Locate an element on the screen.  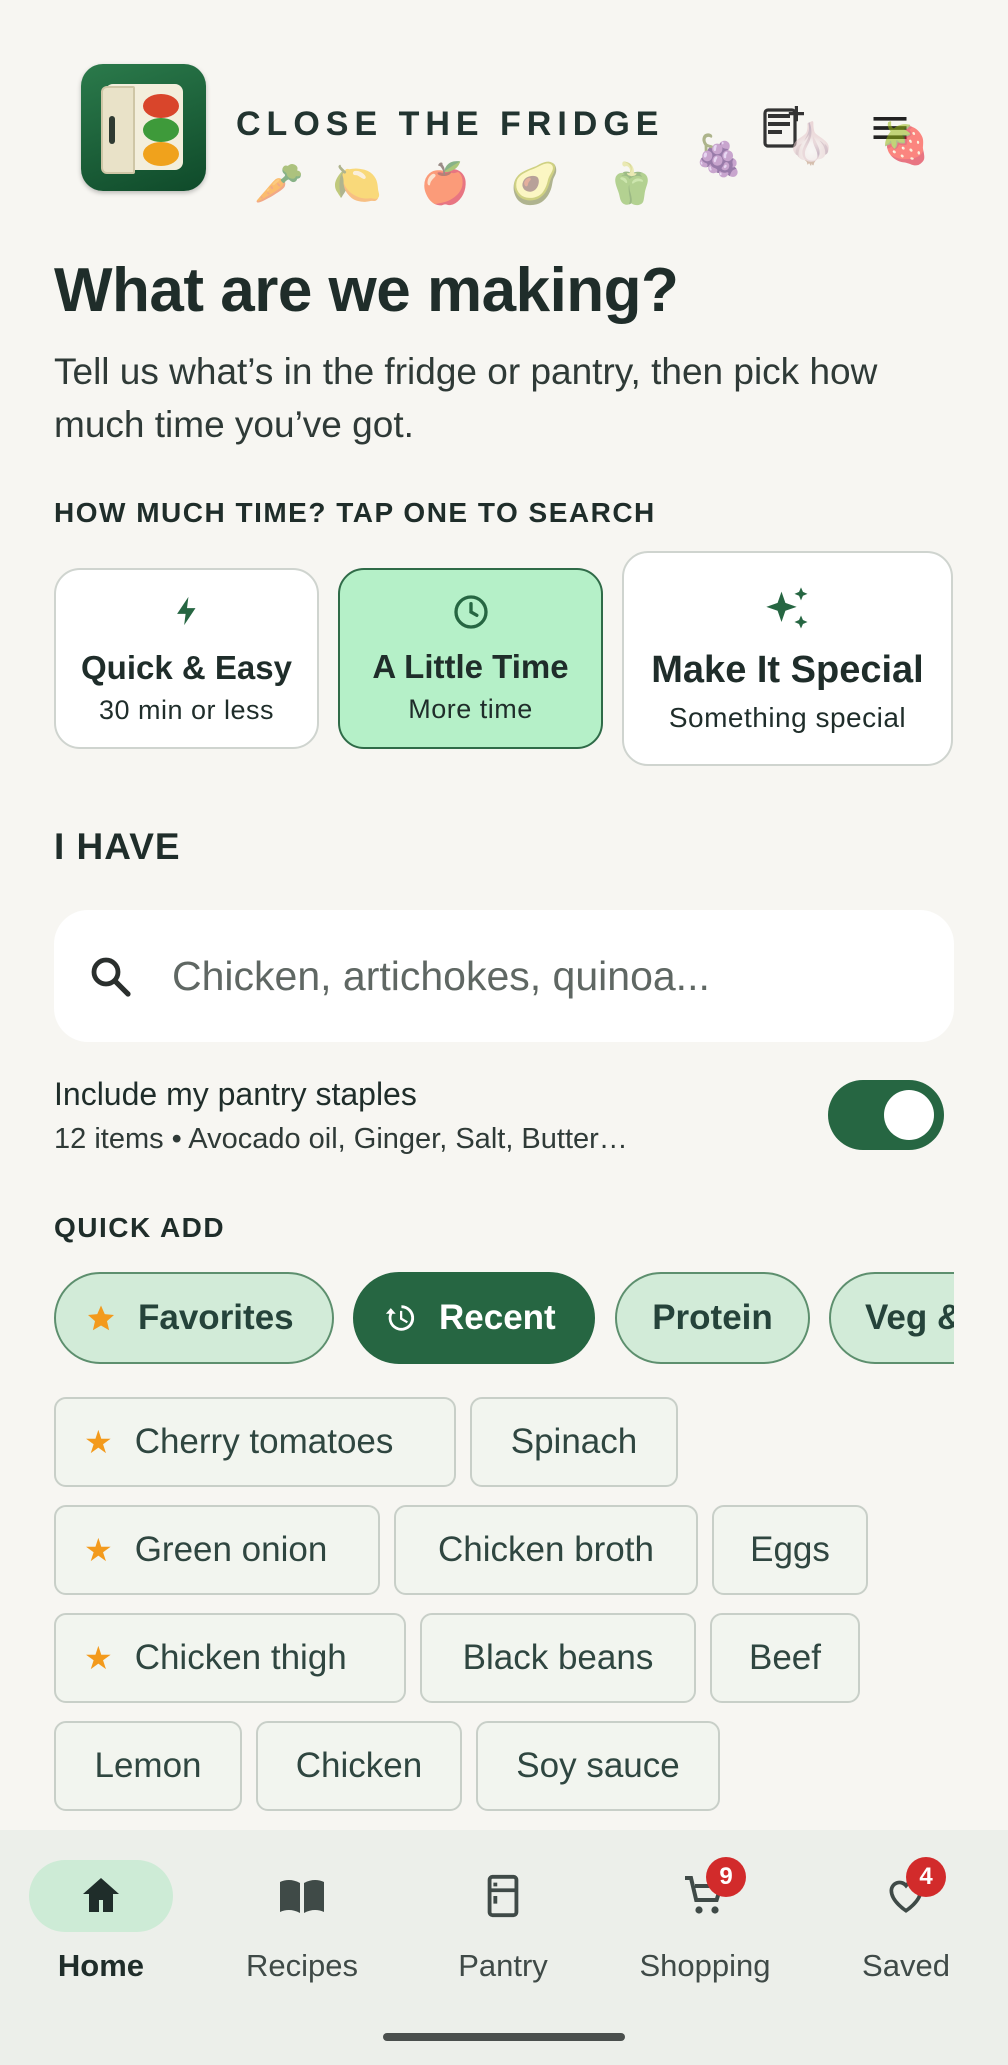
time-option-quick: Quick & Easy 30 min or less is located at coordinates (186, 658).